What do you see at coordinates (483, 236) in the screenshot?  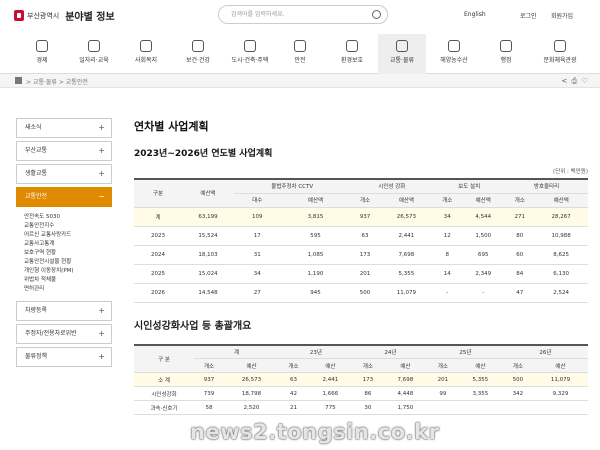 I see `table-cell: 1,500` at bounding box center [483, 236].